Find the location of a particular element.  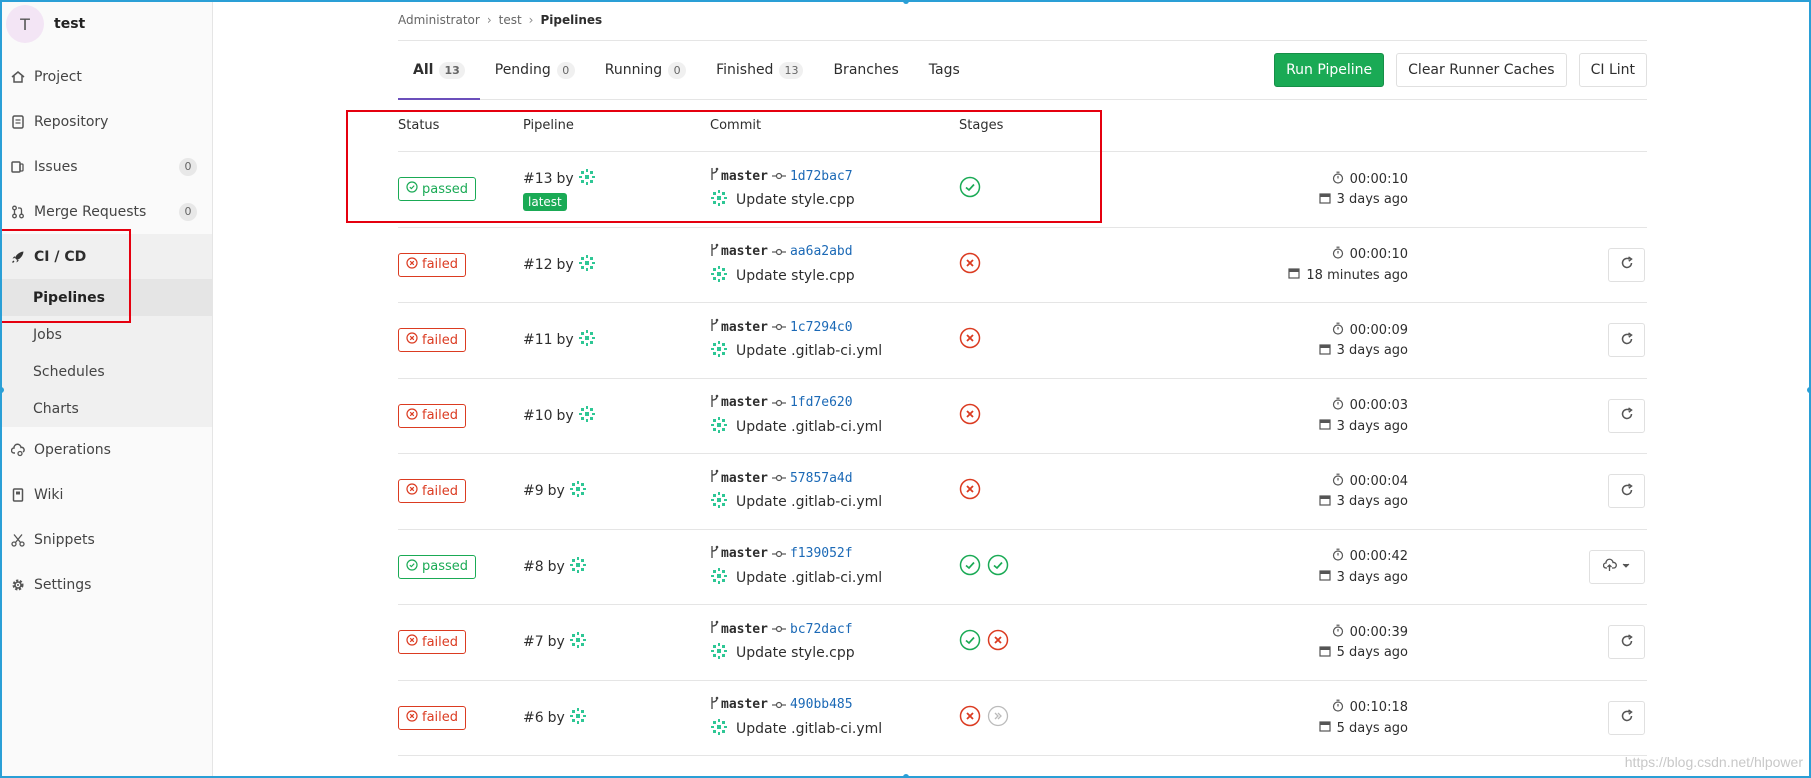

tab-finished: Finished 13 is located at coordinates (759, 70).